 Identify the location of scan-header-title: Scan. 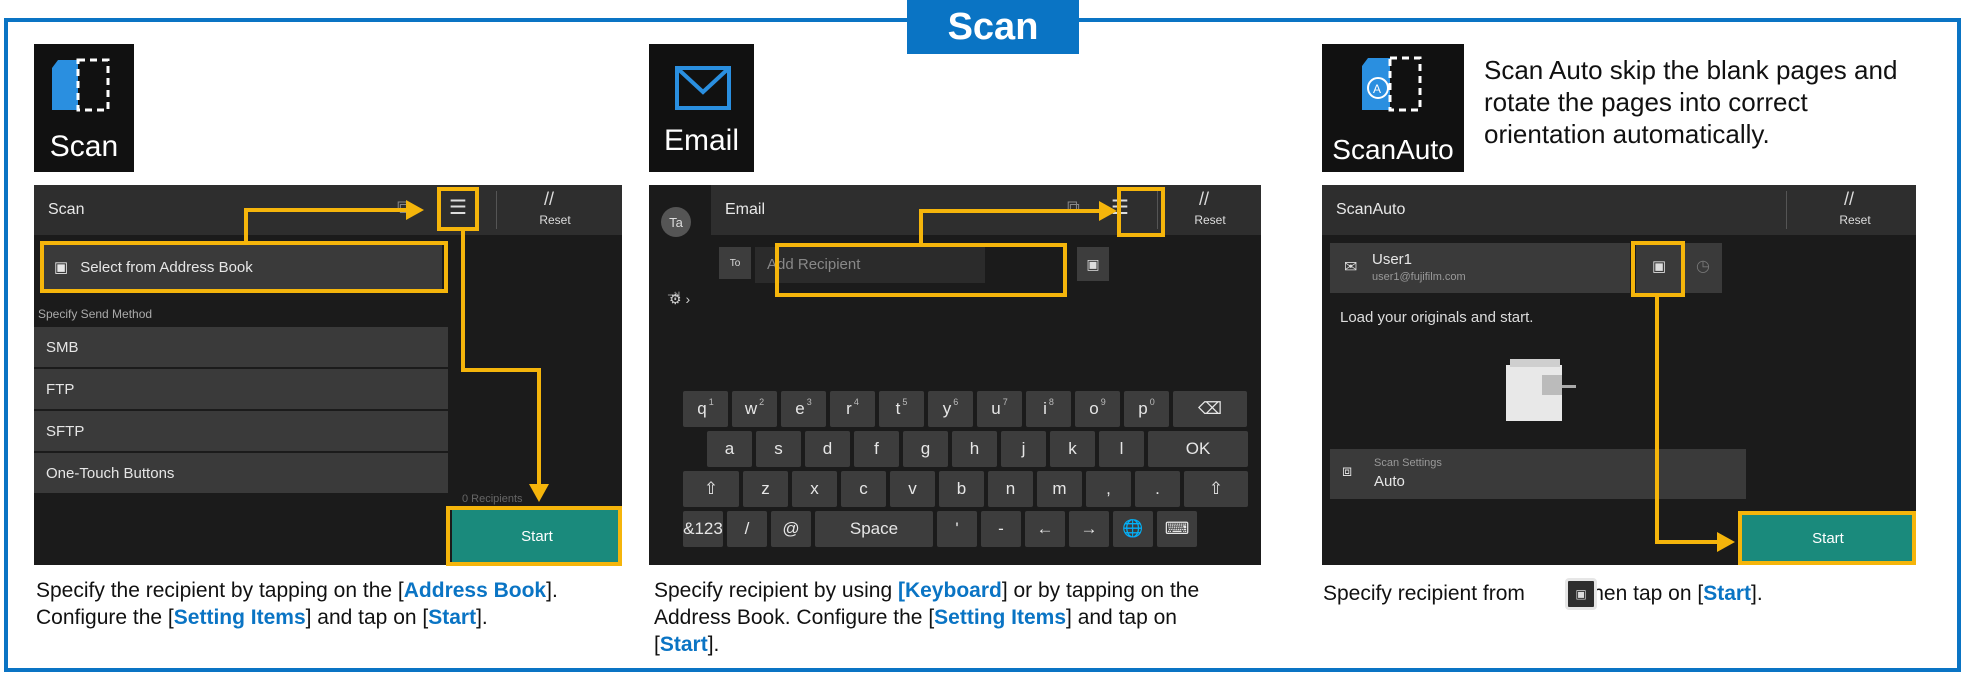
(66, 209).